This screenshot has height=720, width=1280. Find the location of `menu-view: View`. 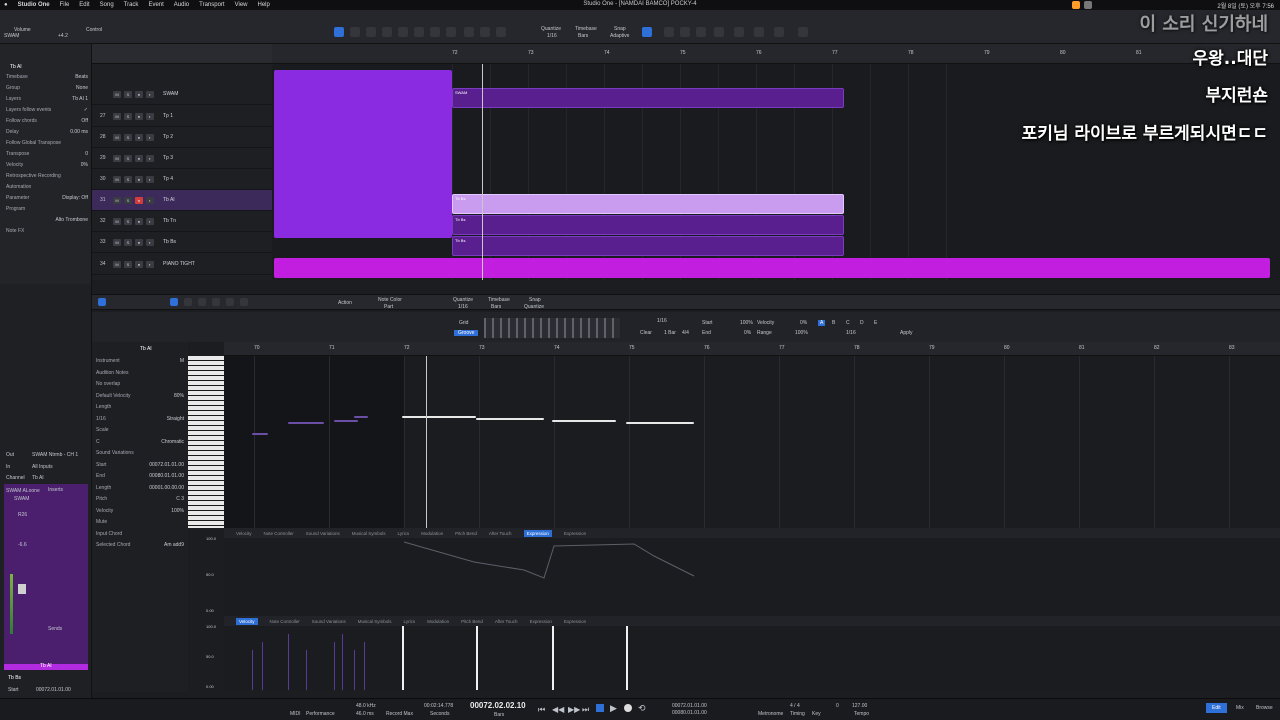

menu-view: View is located at coordinates (241, 5).